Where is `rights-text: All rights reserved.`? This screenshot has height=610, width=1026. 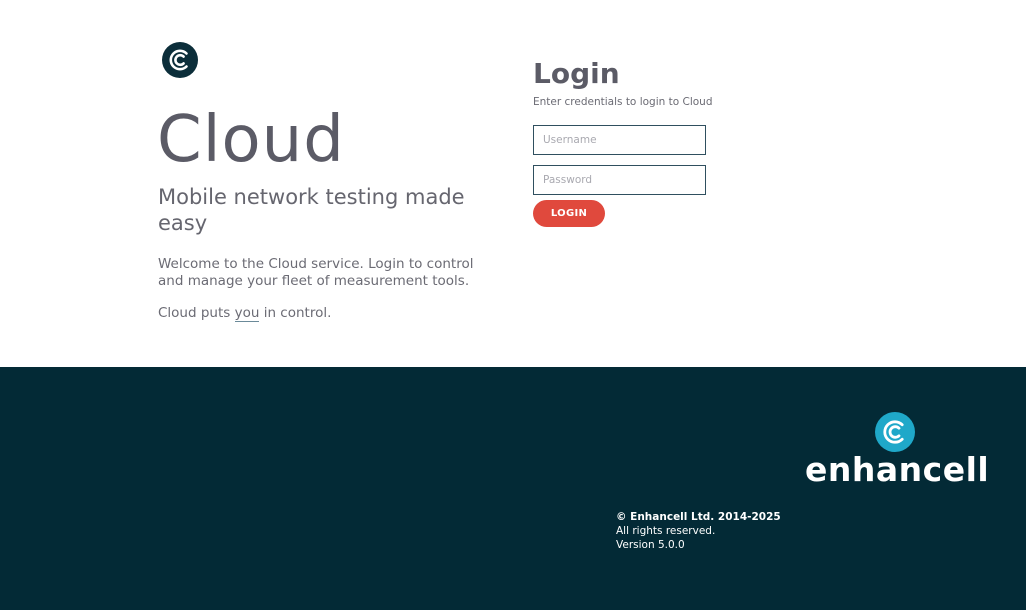
rights-text: All rights reserved. is located at coordinates (666, 531).